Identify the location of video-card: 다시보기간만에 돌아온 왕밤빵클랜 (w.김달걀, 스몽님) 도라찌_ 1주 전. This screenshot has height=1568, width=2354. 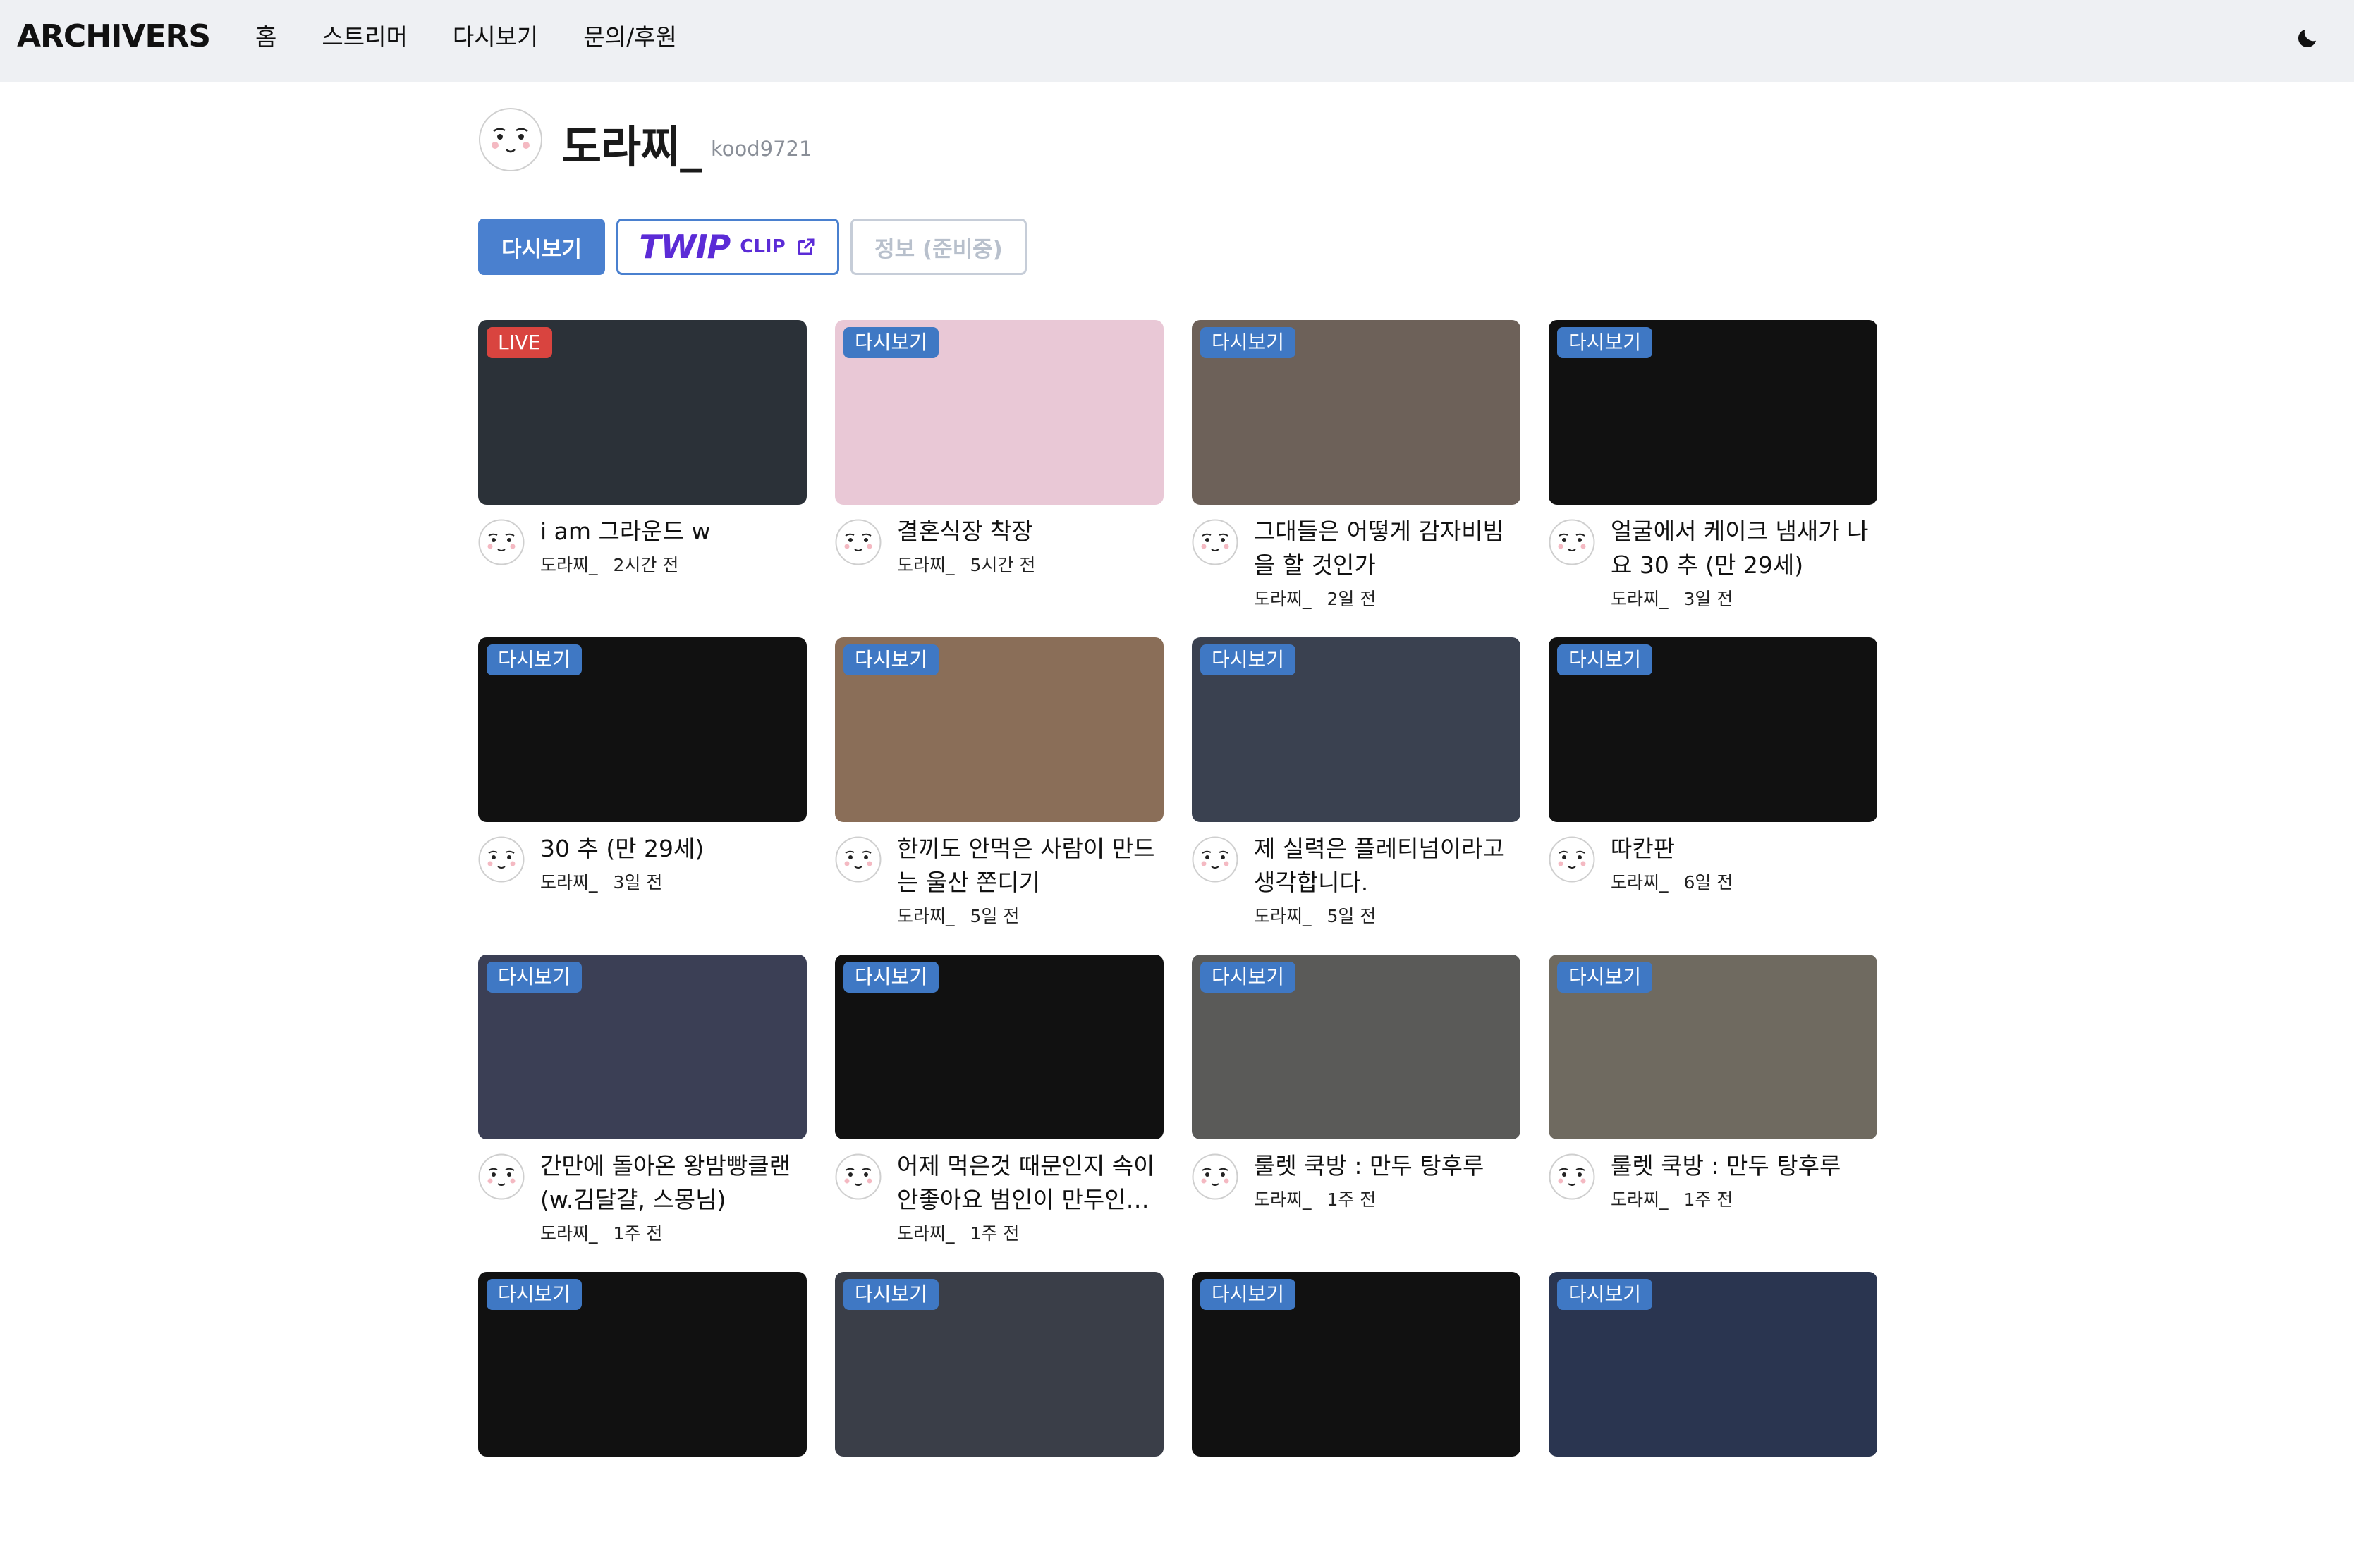
(642, 1103).